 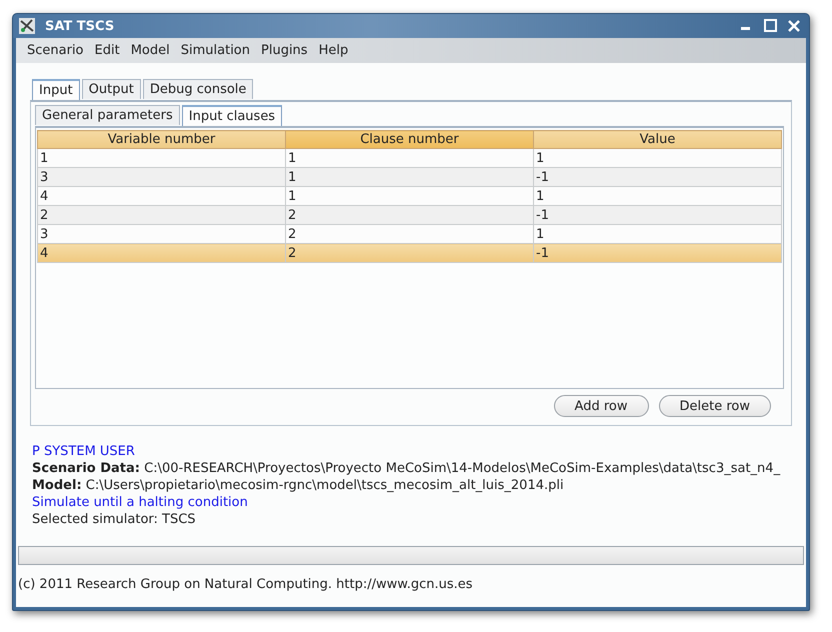 What do you see at coordinates (107, 115) in the screenshot?
I see `tab: General parameters` at bounding box center [107, 115].